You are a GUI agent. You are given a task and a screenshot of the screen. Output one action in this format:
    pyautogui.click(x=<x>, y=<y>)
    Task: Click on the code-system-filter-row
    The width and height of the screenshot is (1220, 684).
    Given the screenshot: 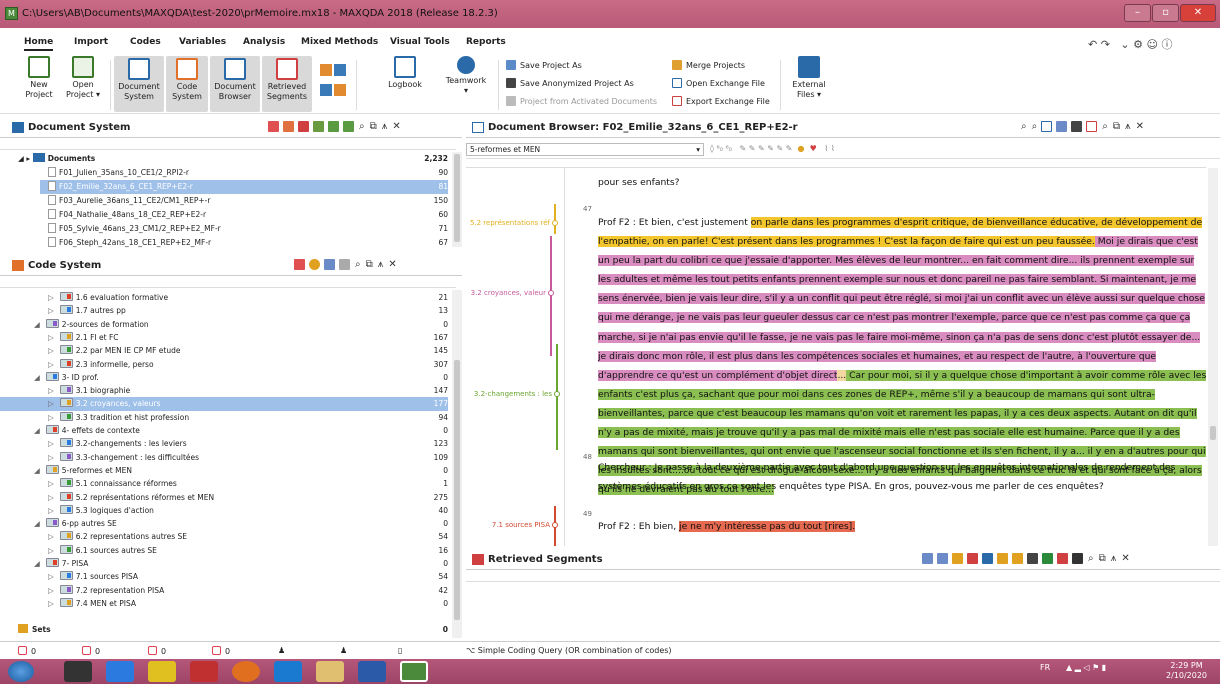 What is the action you would take?
    pyautogui.click(x=228, y=282)
    